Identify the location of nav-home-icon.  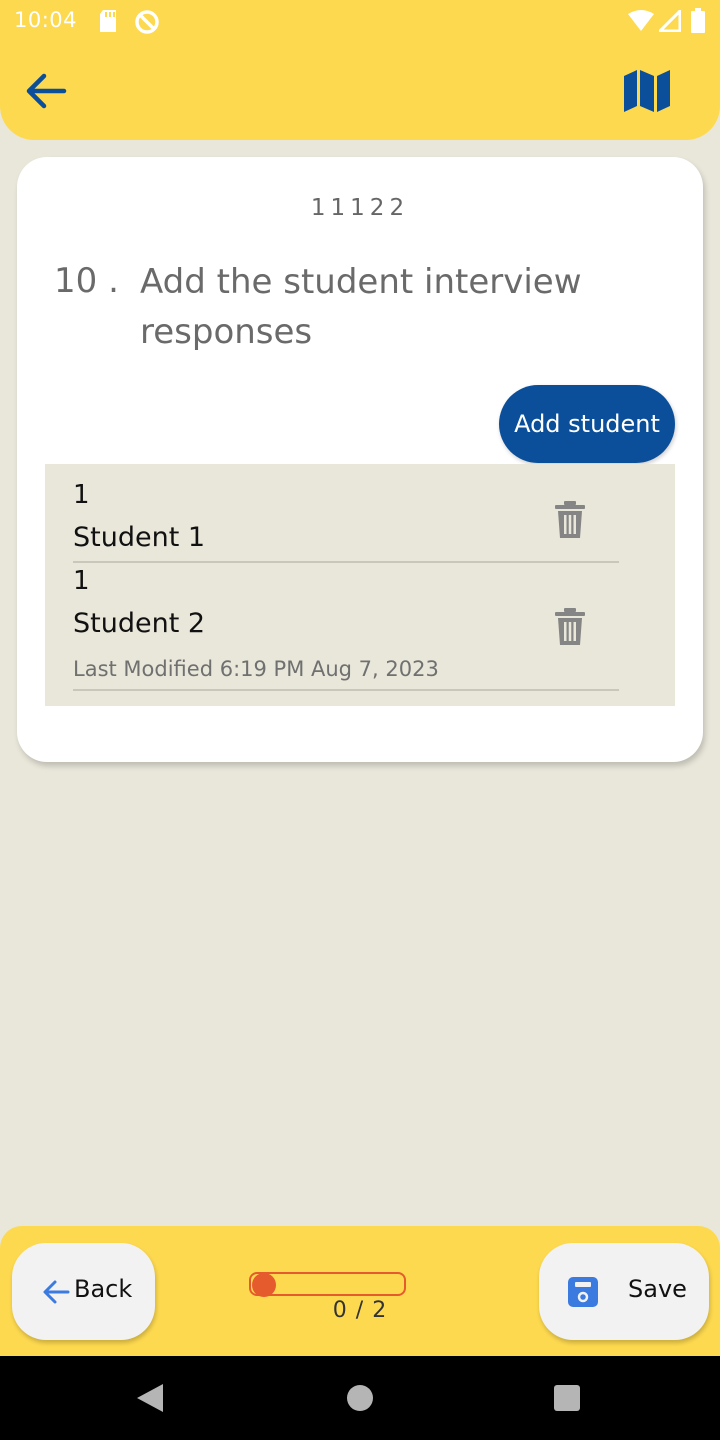
(360, 1398).